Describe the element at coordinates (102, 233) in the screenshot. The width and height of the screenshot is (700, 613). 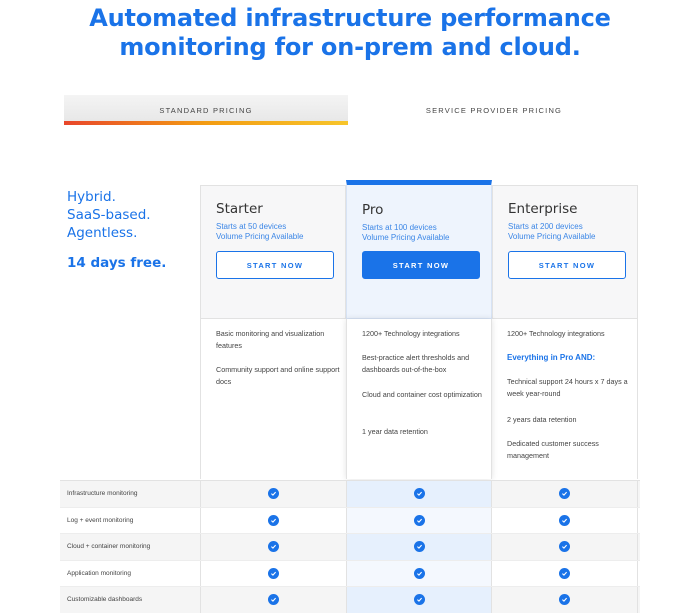
I see `tagline-line-3: Agentless.` at that location.